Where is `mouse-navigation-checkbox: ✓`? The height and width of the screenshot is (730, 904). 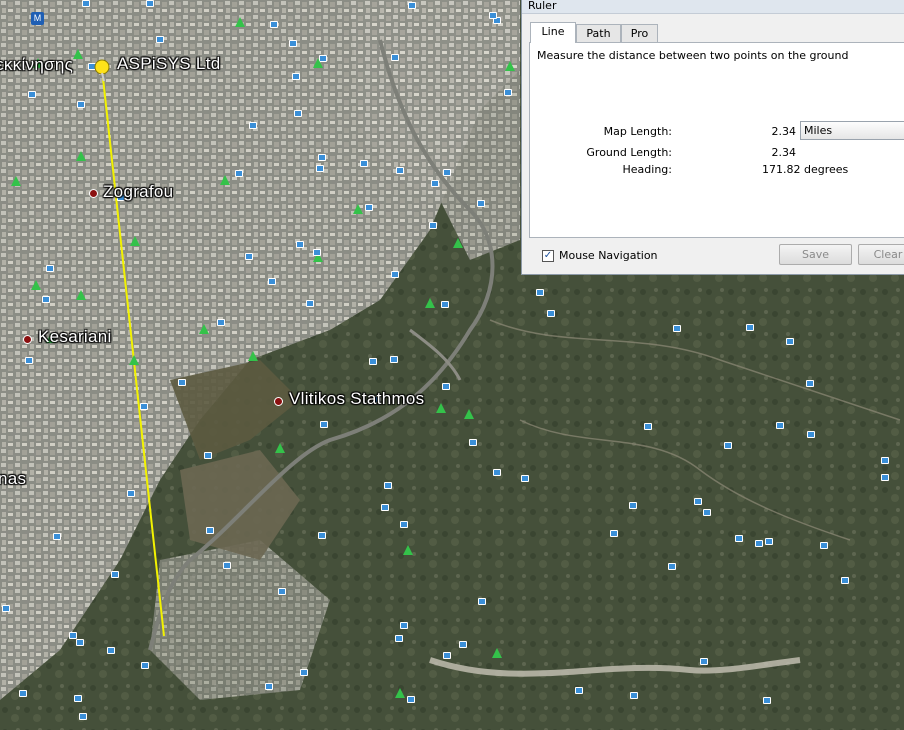 mouse-navigation-checkbox: ✓ is located at coordinates (548, 256).